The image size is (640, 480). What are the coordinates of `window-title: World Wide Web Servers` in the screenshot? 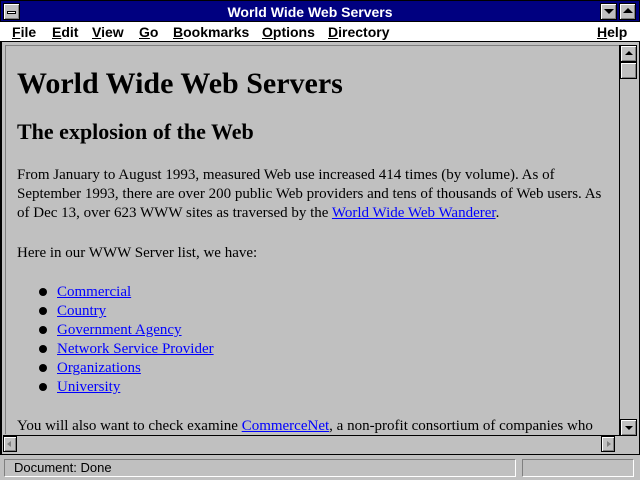 It's located at (310, 12).